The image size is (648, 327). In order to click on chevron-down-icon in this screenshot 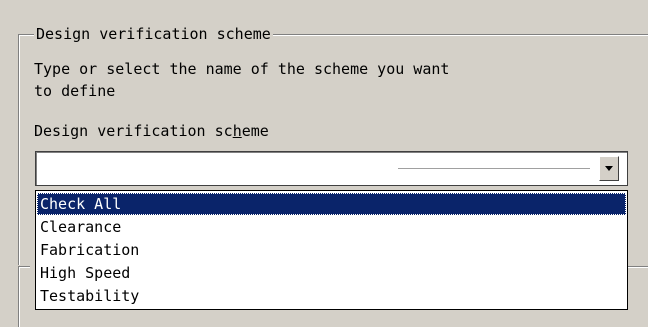, I will do `click(609, 168)`.